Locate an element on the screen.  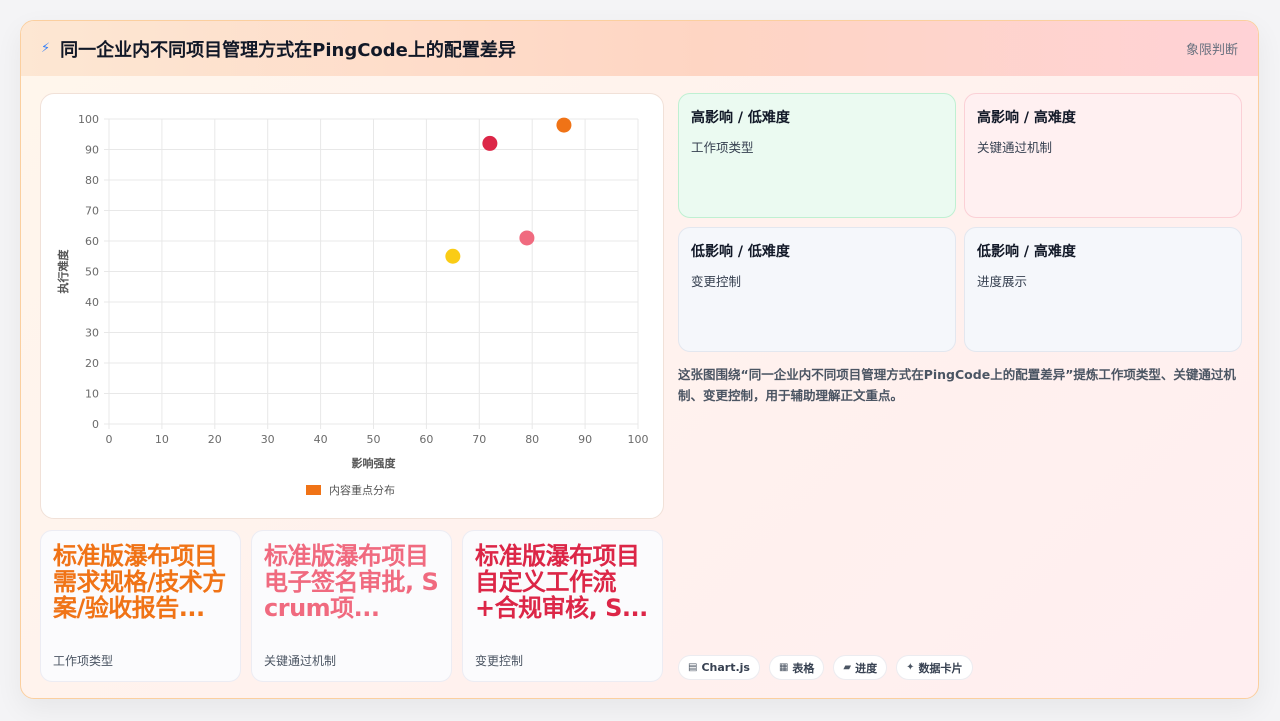
y-tick-label: 20 is located at coordinates (92, 363).